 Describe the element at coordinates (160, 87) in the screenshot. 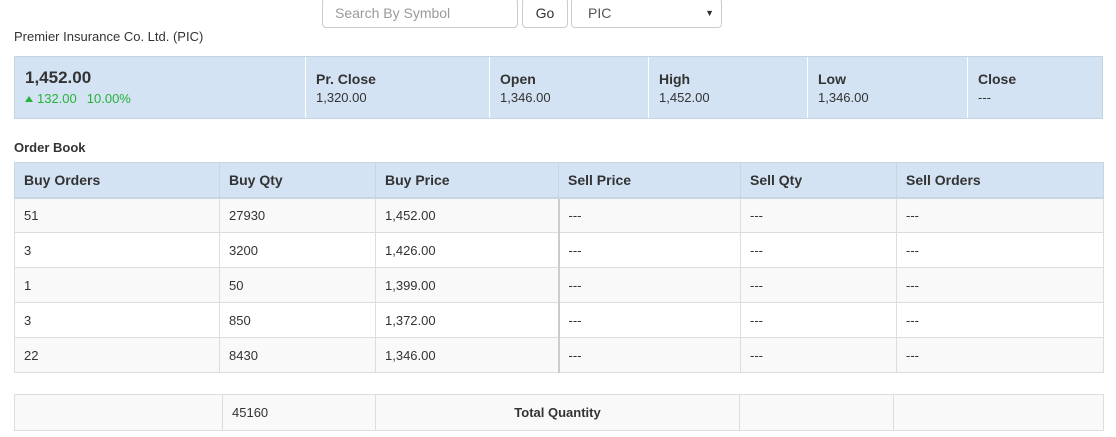

I see `quote-price-cell: 1,452.00 132.00 10.00%` at that location.